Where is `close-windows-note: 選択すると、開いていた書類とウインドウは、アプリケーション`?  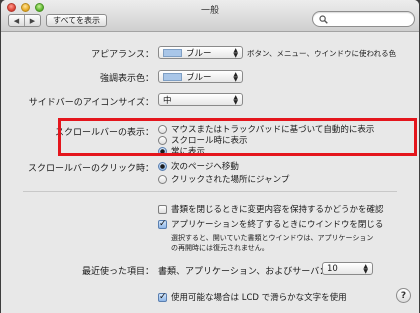
close-windows-note: 選択すると、開いていた書類とウインドウは、アプリケーション is located at coordinates (272, 238).